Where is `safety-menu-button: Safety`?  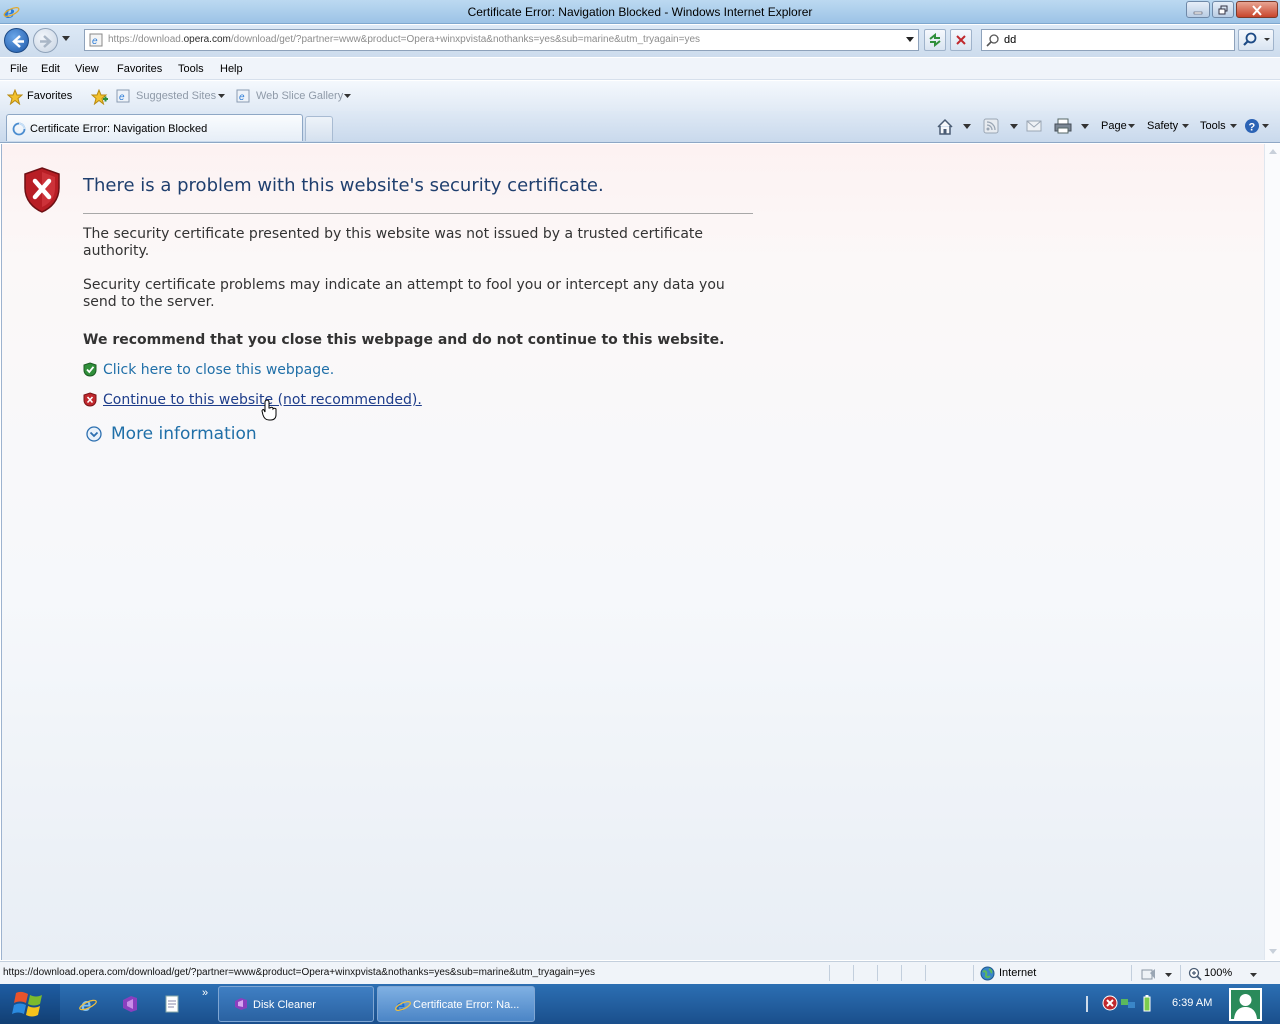 safety-menu-button: Safety is located at coordinates (1162, 126).